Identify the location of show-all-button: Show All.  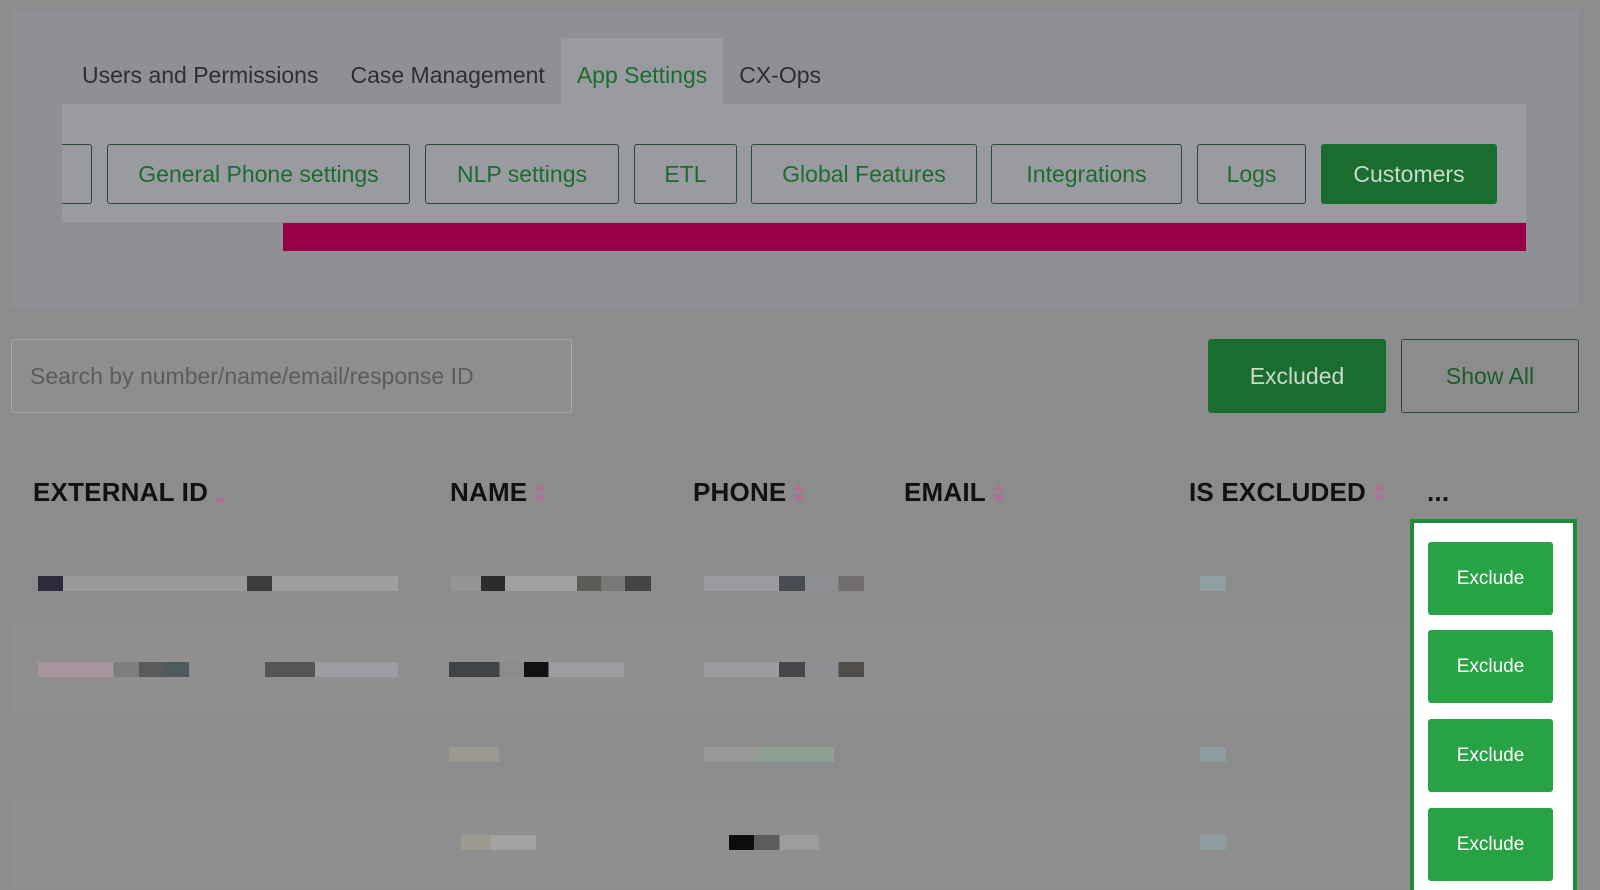
(1490, 376).